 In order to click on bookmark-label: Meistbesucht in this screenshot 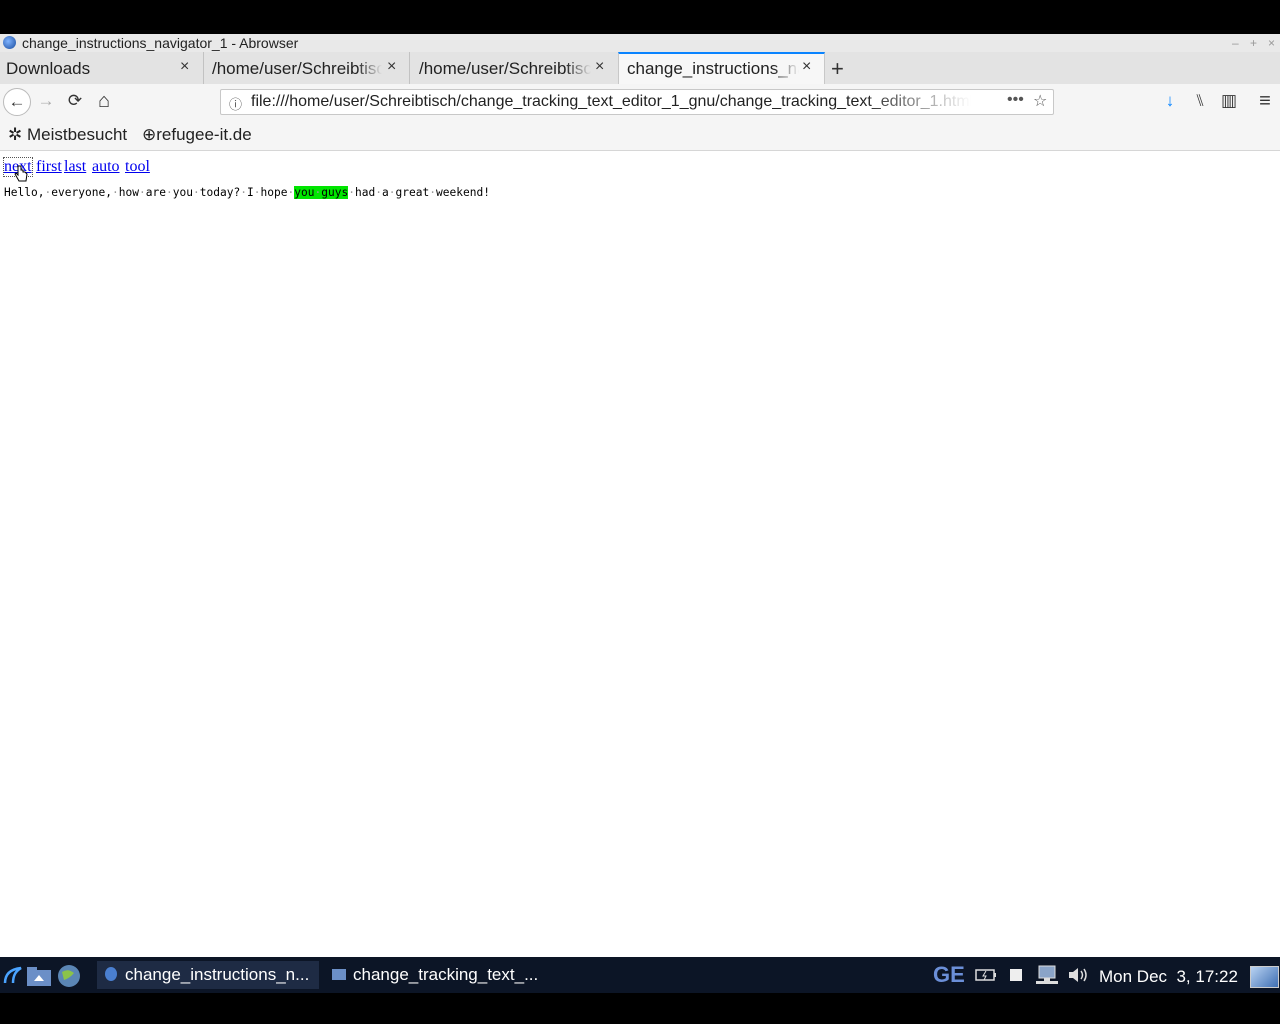, I will do `click(77, 134)`.